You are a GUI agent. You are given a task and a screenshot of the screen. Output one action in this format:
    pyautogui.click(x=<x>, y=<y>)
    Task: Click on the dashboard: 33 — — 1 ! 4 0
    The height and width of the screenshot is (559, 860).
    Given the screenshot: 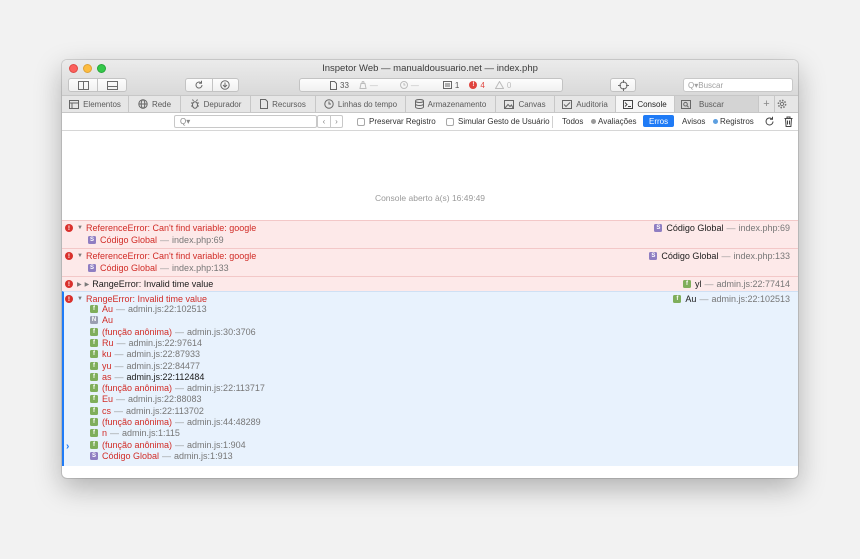 What is the action you would take?
    pyautogui.click(x=431, y=85)
    